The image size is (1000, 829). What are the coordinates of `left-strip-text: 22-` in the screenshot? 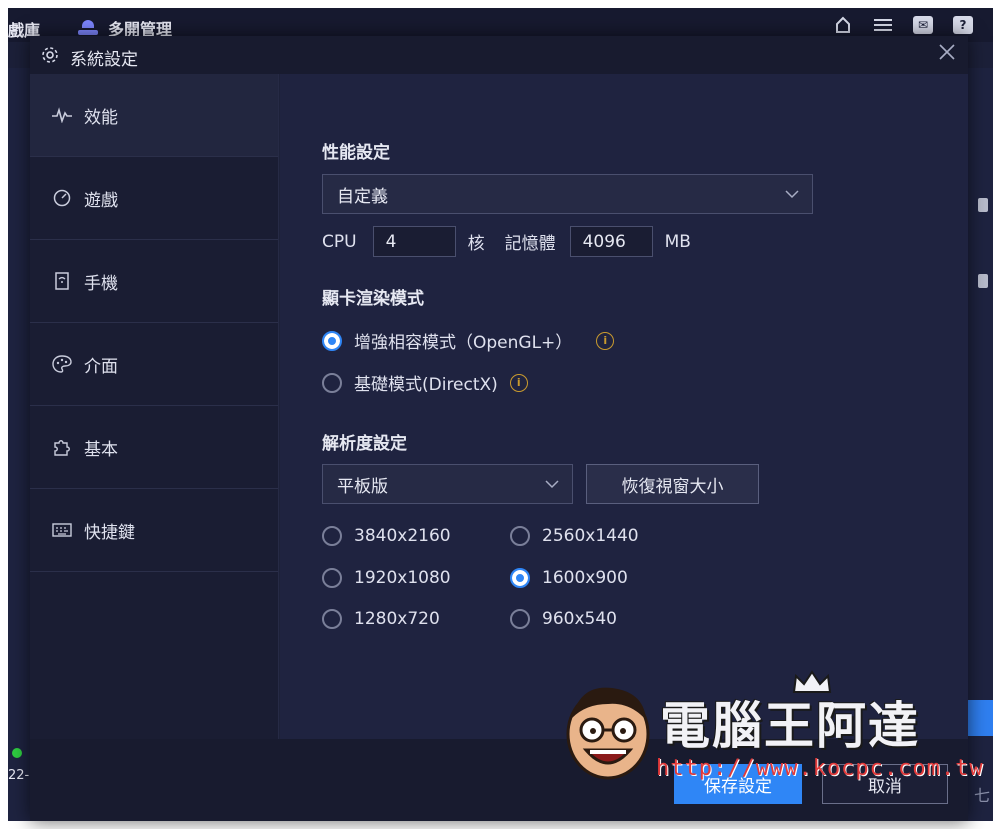 It's located at (19, 775).